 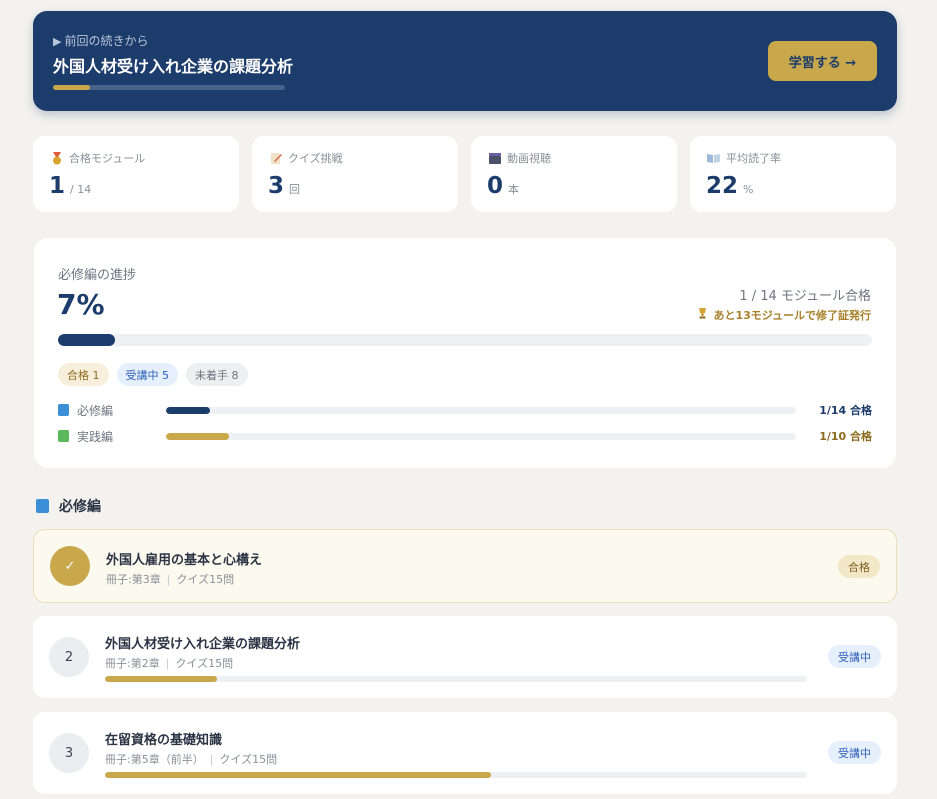 I want to click on module-title: 在留資格の基礎知識, so click(x=164, y=740).